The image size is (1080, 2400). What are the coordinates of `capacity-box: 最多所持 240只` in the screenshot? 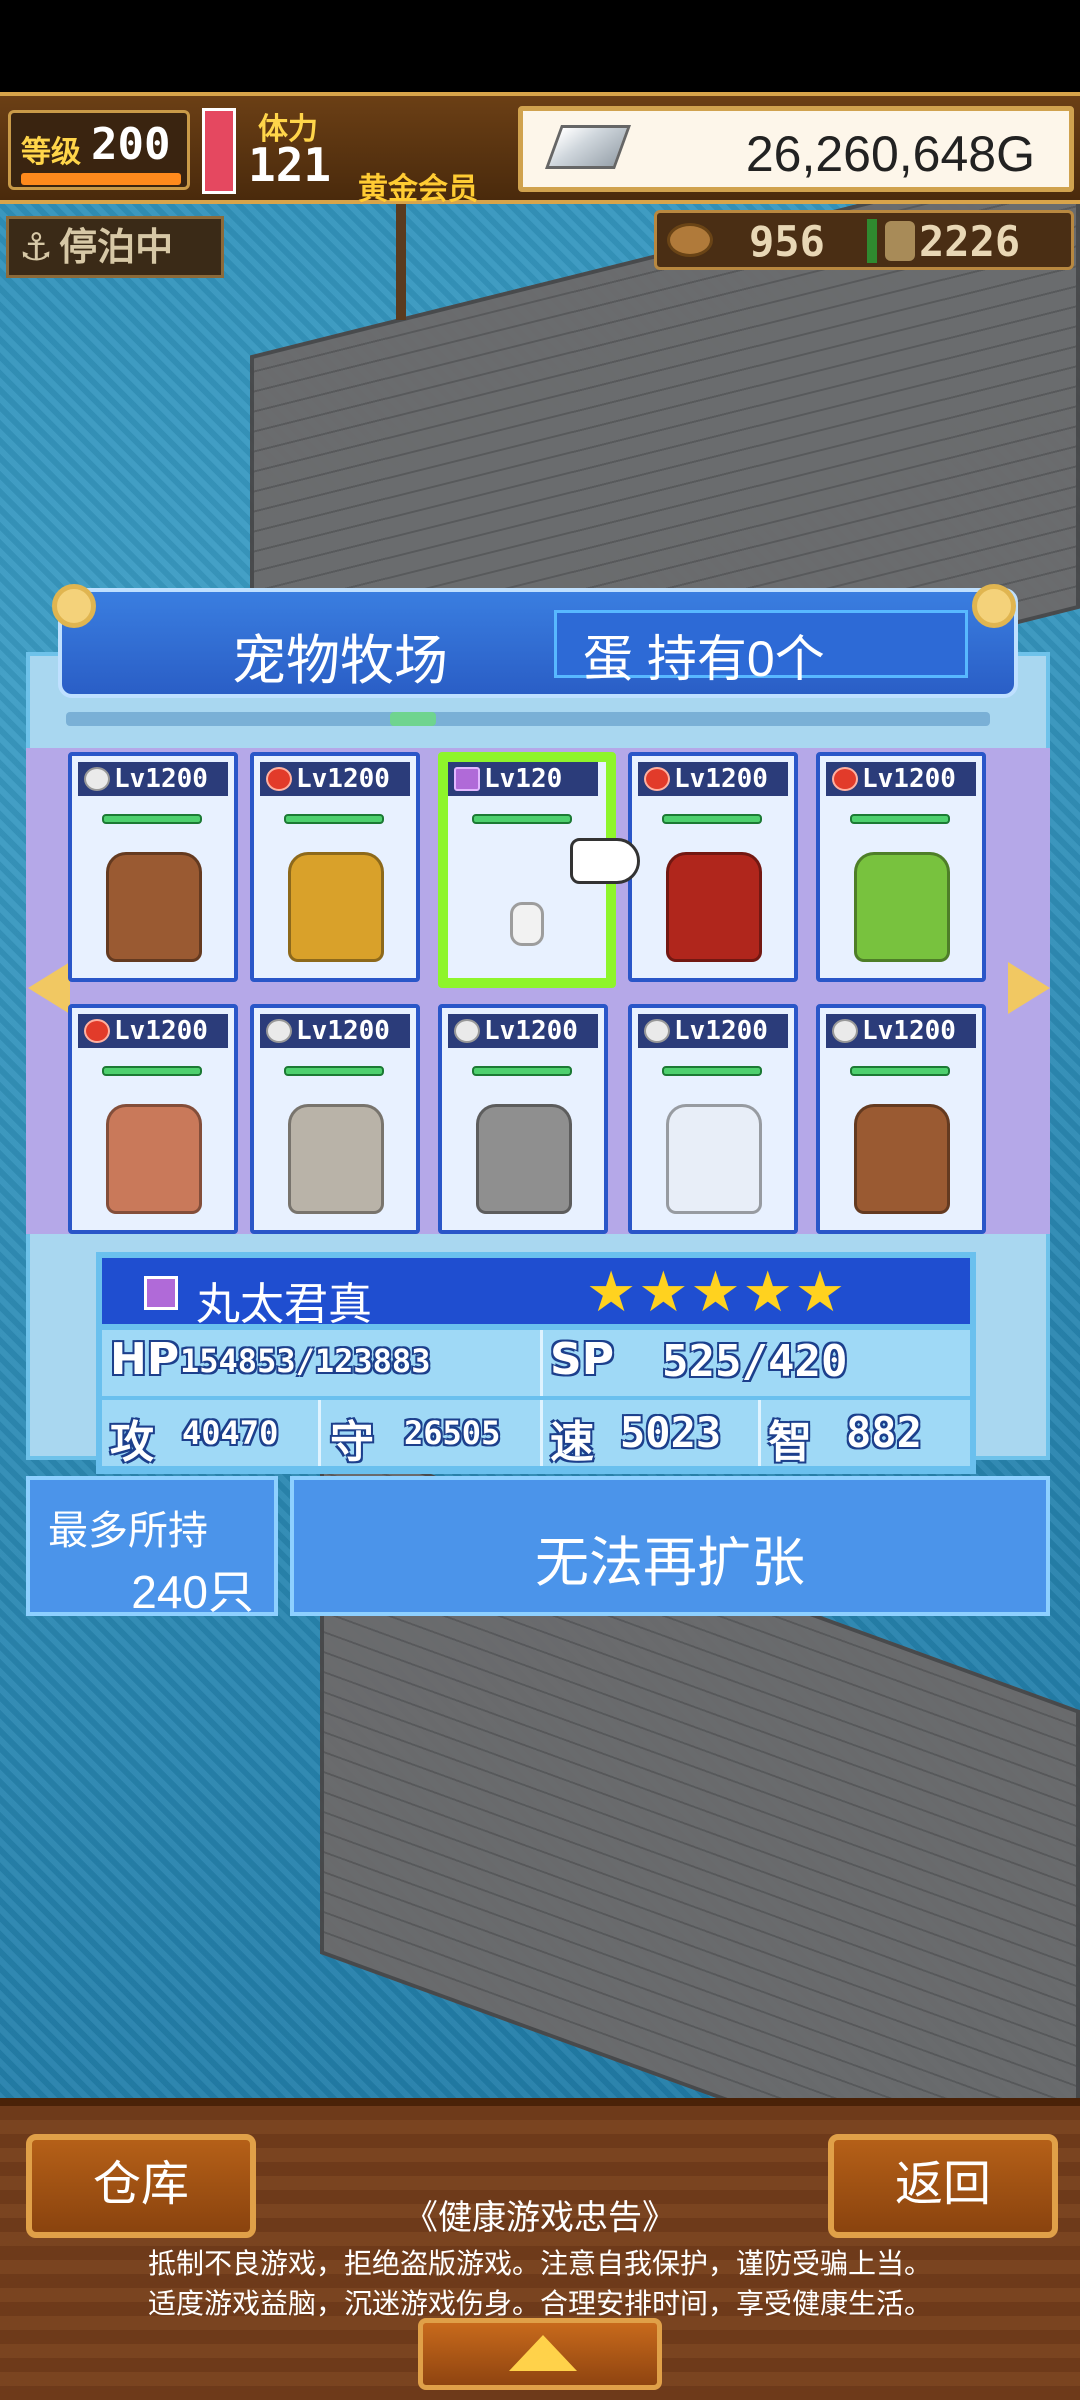 It's located at (152, 1547).